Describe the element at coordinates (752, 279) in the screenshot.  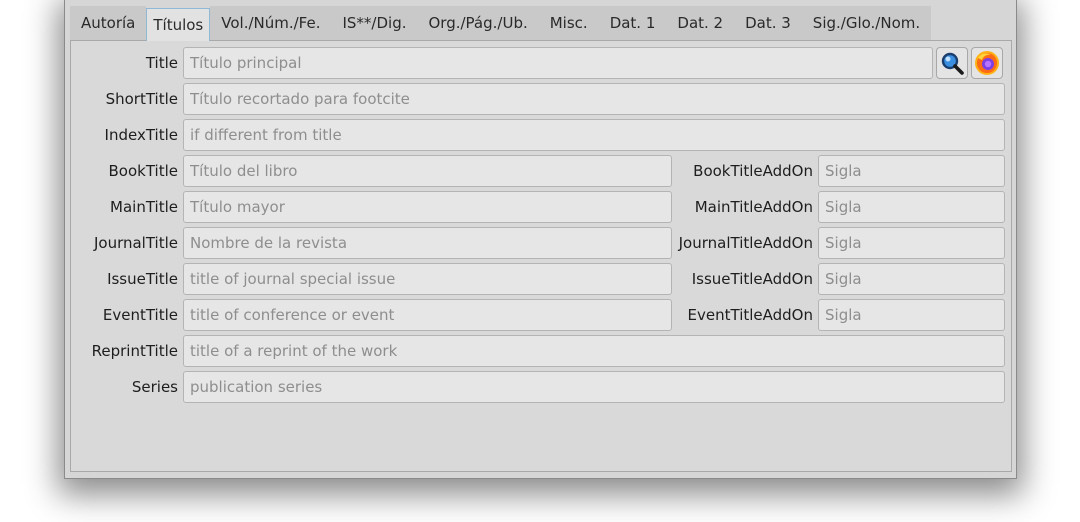
I see `issue-title-addon-label: IssueTitleAddOn` at that location.